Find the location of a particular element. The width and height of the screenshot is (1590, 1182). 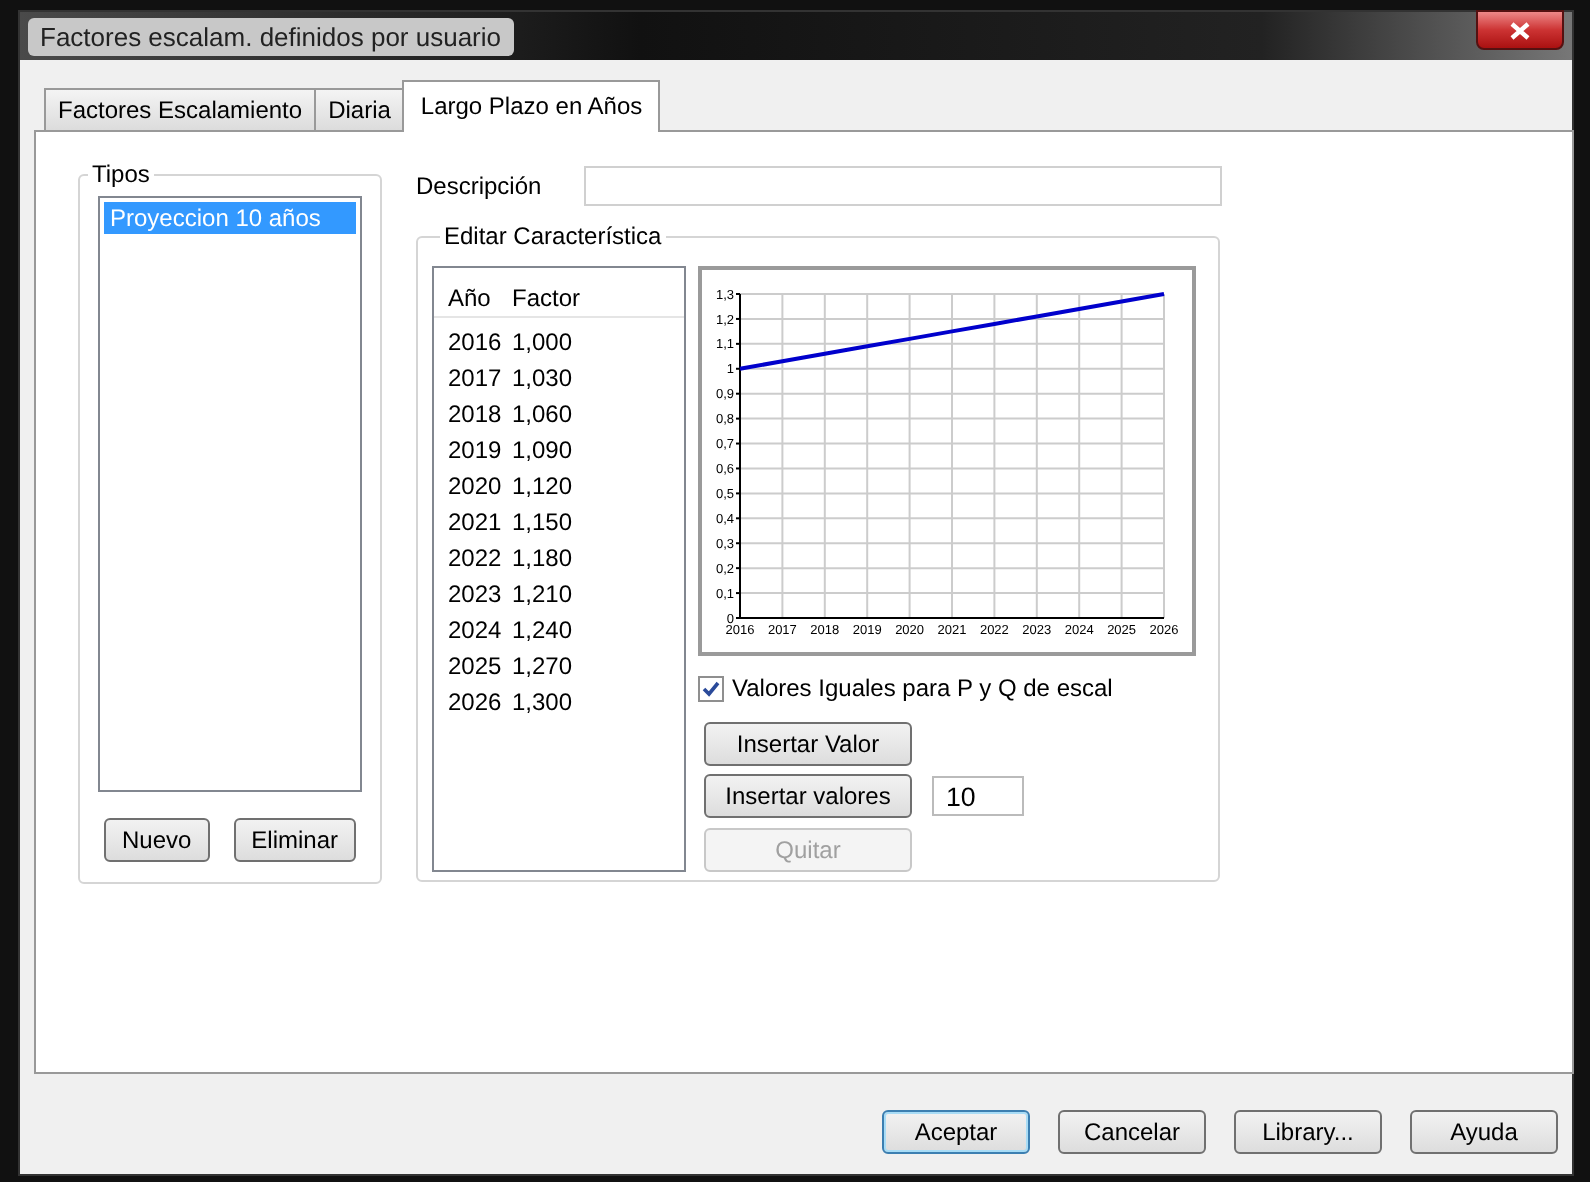

table-cell: 1,030 is located at coordinates (542, 378).